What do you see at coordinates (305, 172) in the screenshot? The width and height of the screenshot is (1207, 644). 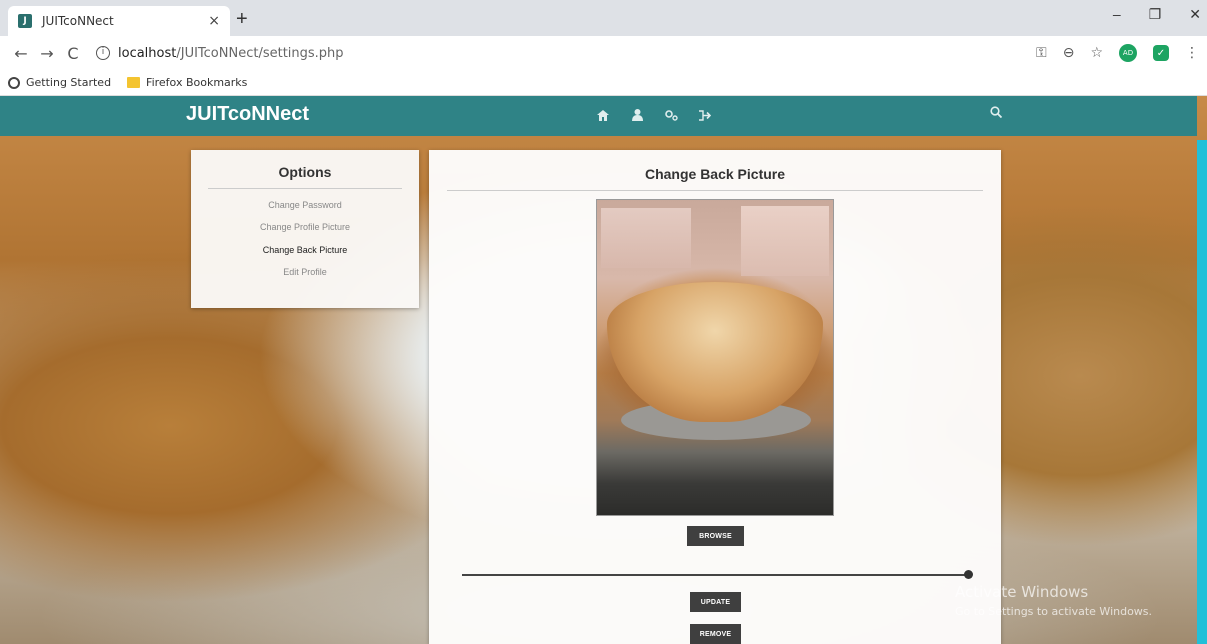 I see `options-title: Options` at bounding box center [305, 172].